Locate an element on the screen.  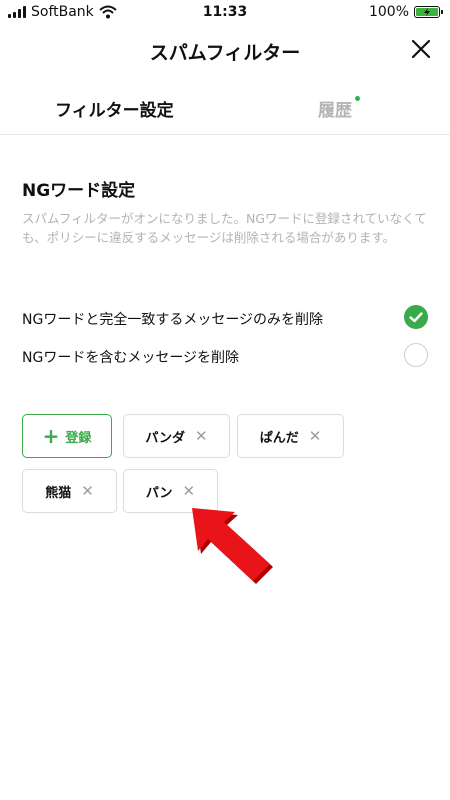
tab-bar: フィルター設定 履歴 is located at coordinates (225, 107).